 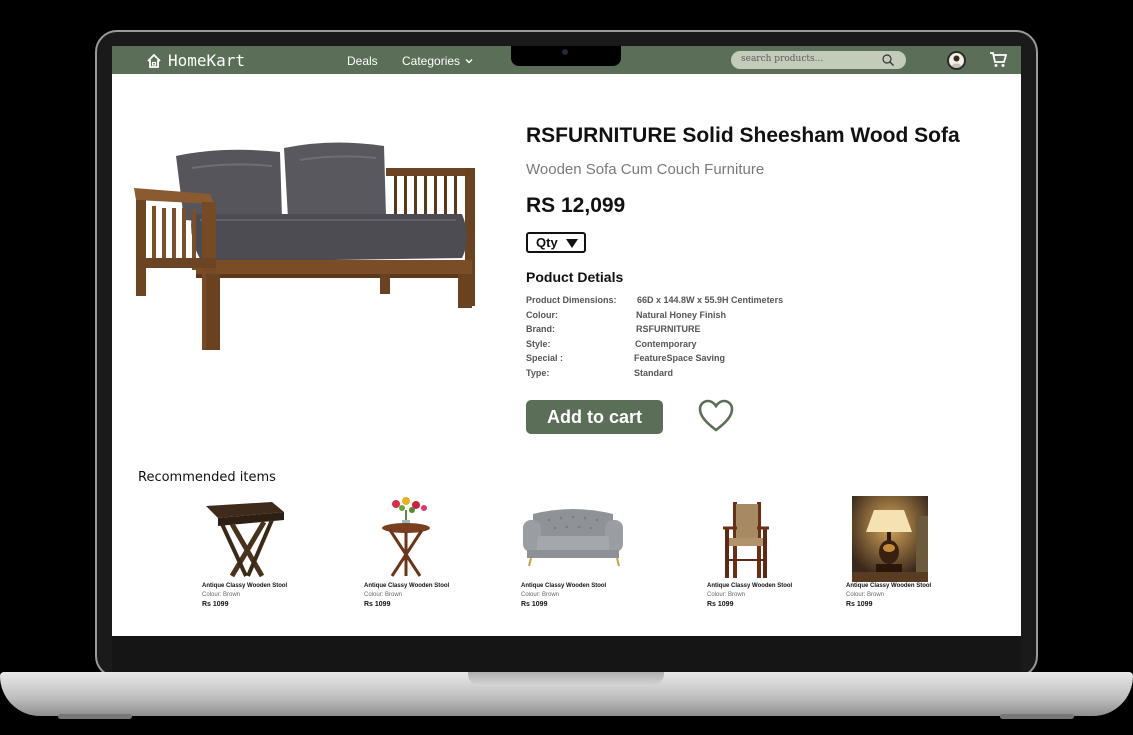 I want to click on spec-label: Type:, so click(x=538, y=373).